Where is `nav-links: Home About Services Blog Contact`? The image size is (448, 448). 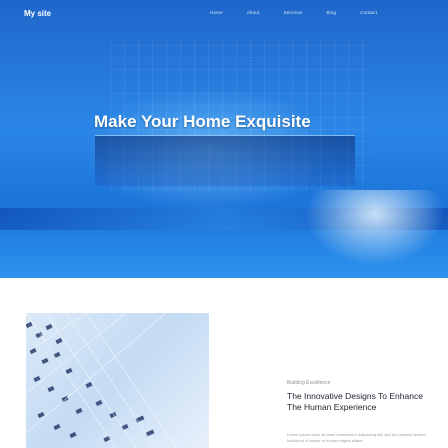
nav-links: Home About Services Blog Contact is located at coordinates (293, 12).